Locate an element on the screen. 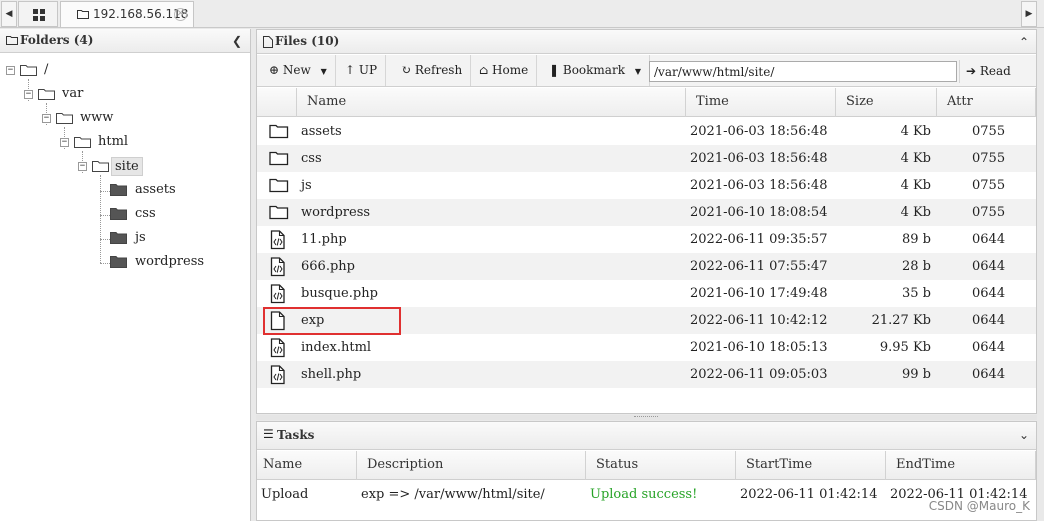 The width and height of the screenshot is (1044, 521). scroll-right-arrow-icon: ▶ is located at coordinates (1029, 14).